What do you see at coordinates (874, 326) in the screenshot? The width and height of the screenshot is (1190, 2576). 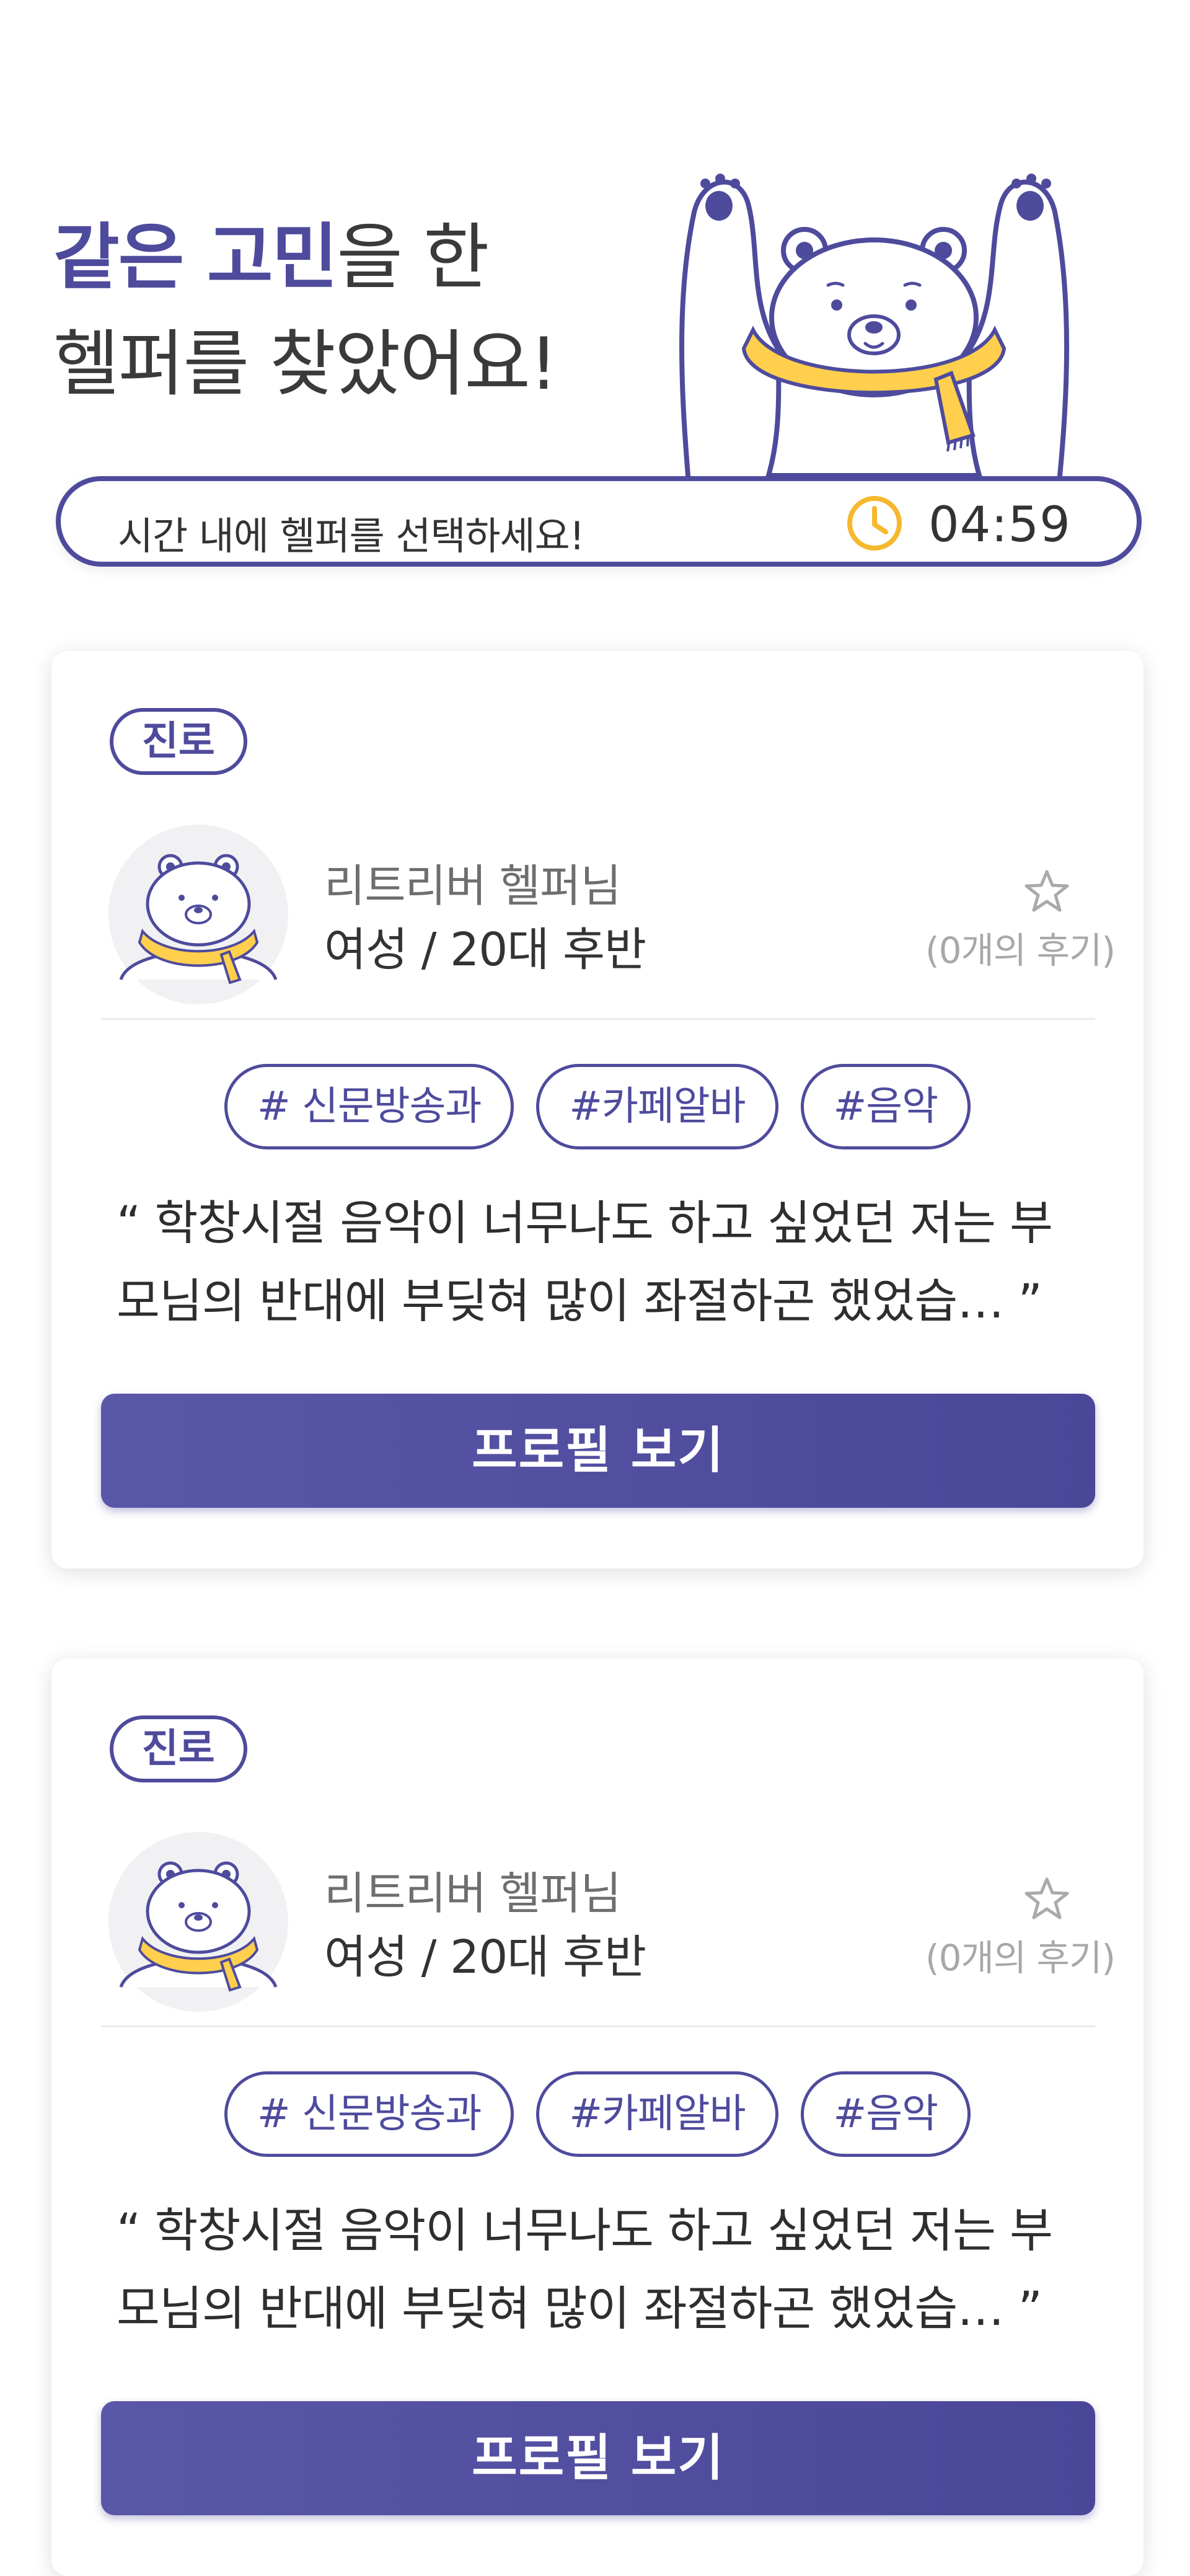 I see `polar-bear-illustration` at bounding box center [874, 326].